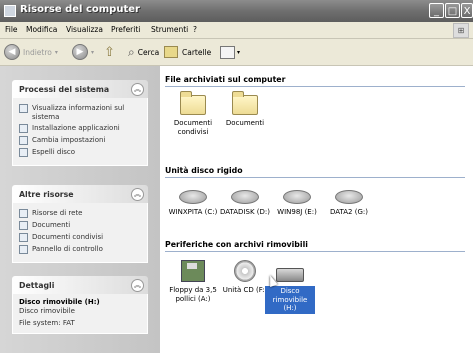  I want to click on system-info-icon, so click(23, 108).